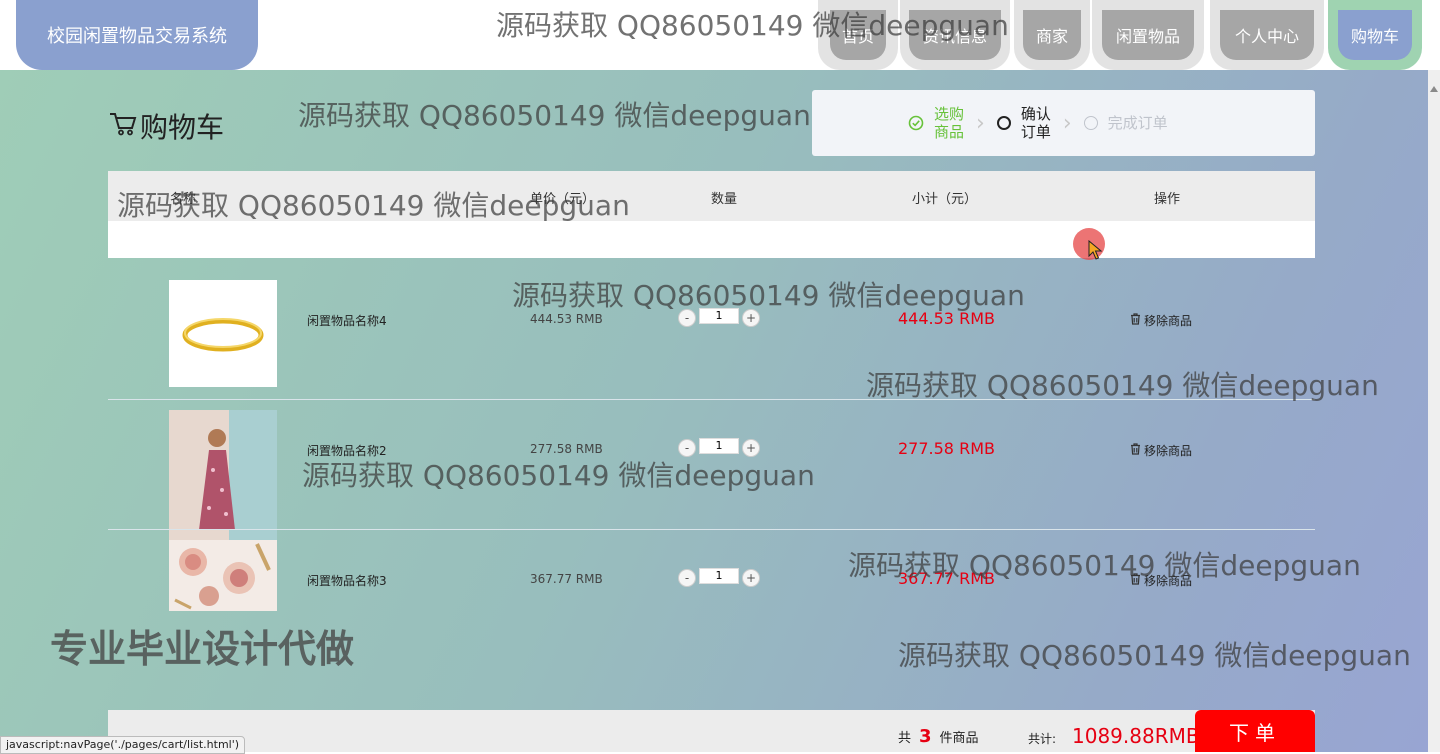 The height and width of the screenshot is (754, 1440). What do you see at coordinates (1136, 736) in the screenshot?
I see `total-amount: 1089.88RMB` at bounding box center [1136, 736].